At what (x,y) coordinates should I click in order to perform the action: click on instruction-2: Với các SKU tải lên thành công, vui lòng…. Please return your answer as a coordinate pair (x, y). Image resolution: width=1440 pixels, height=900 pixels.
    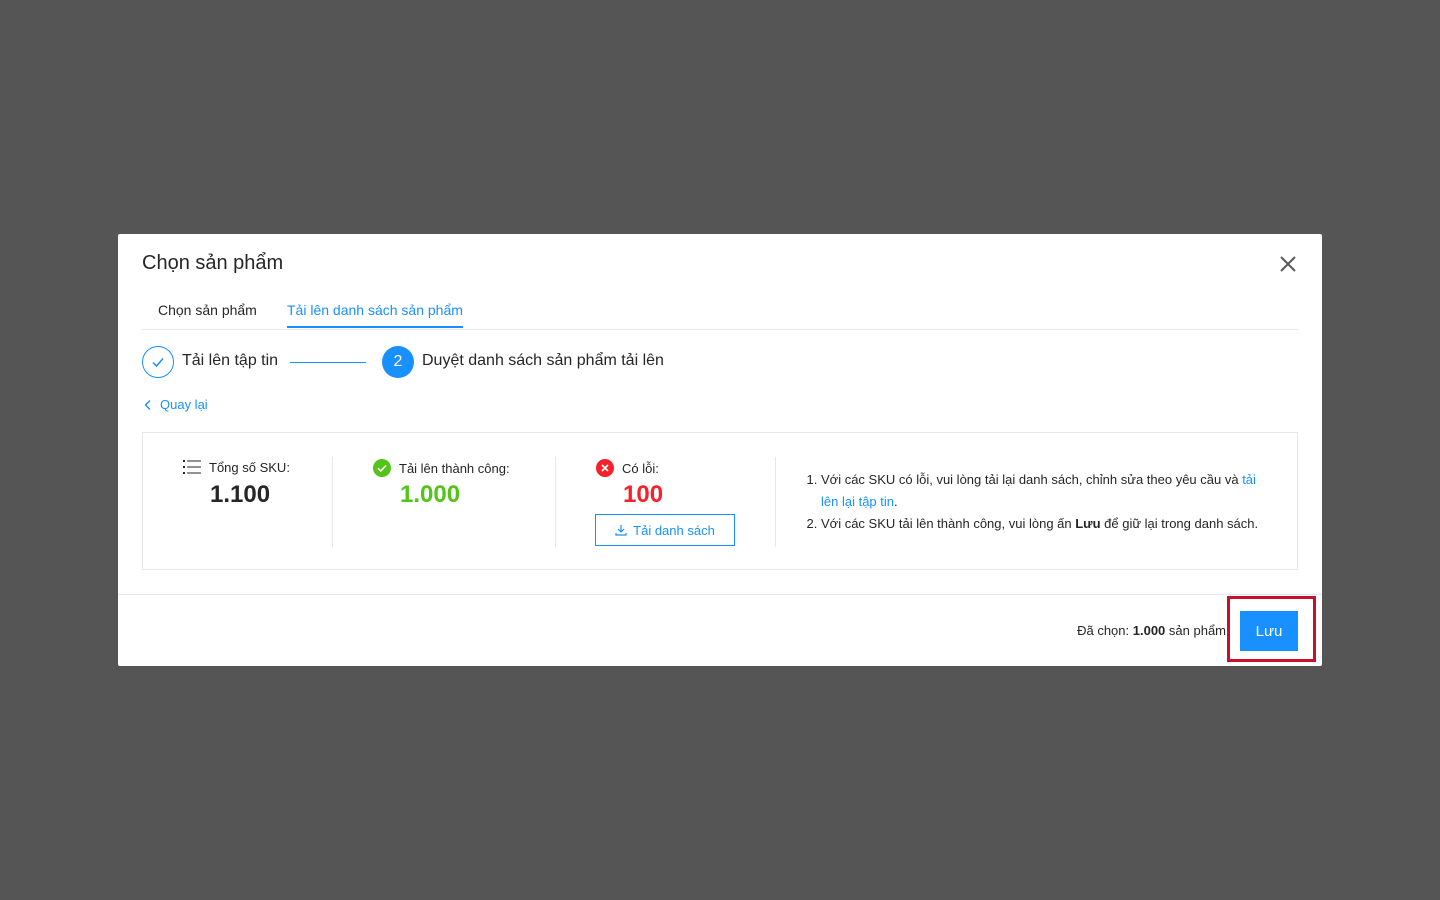
    Looking at the image, I should click on (1047, 524).